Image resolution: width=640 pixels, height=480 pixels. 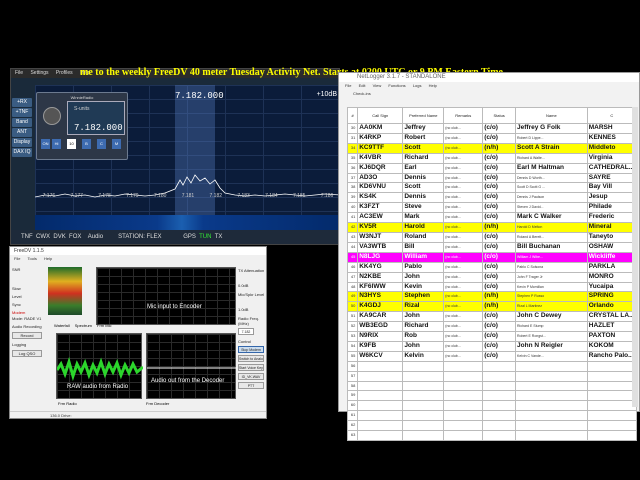 I want to click on call-sign-cell: KK4YG, so click(x=380, y=267).